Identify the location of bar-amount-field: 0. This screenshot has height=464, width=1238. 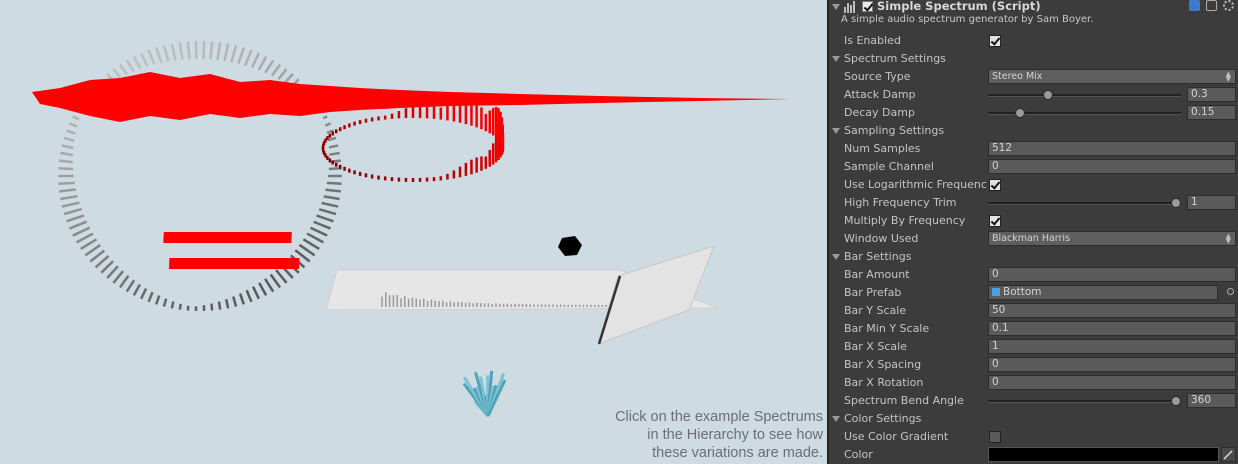
(1112, 274).